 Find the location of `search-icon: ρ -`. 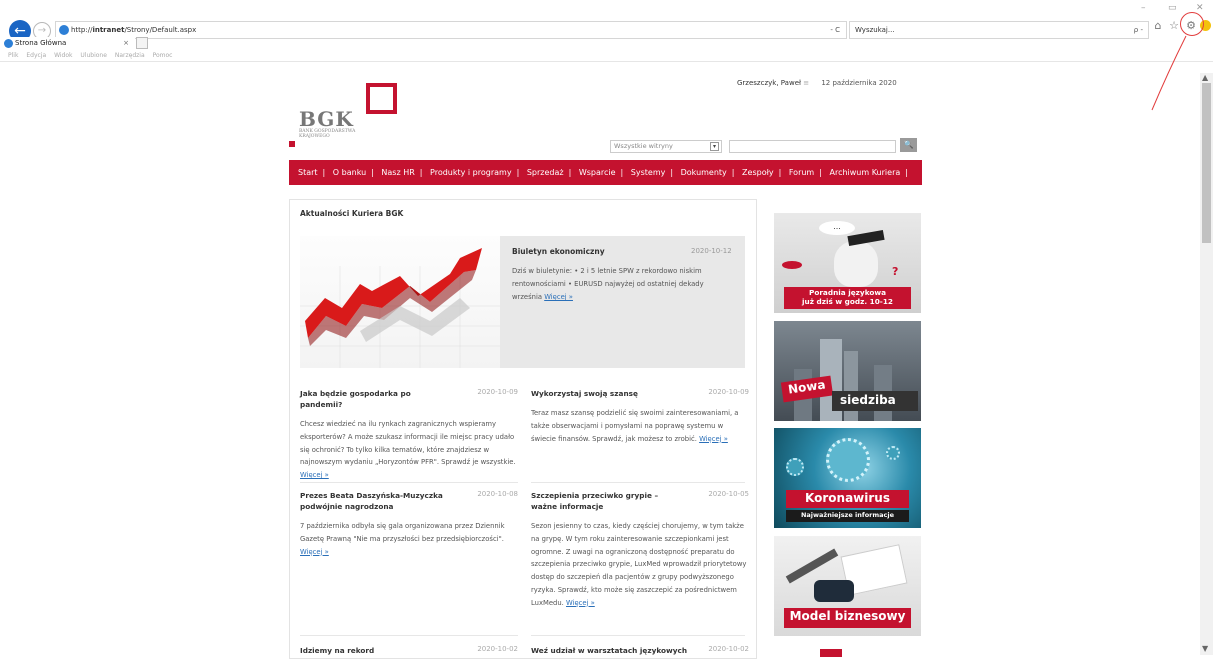

search-icon: ρ - is located at coordinates (1138, 30).